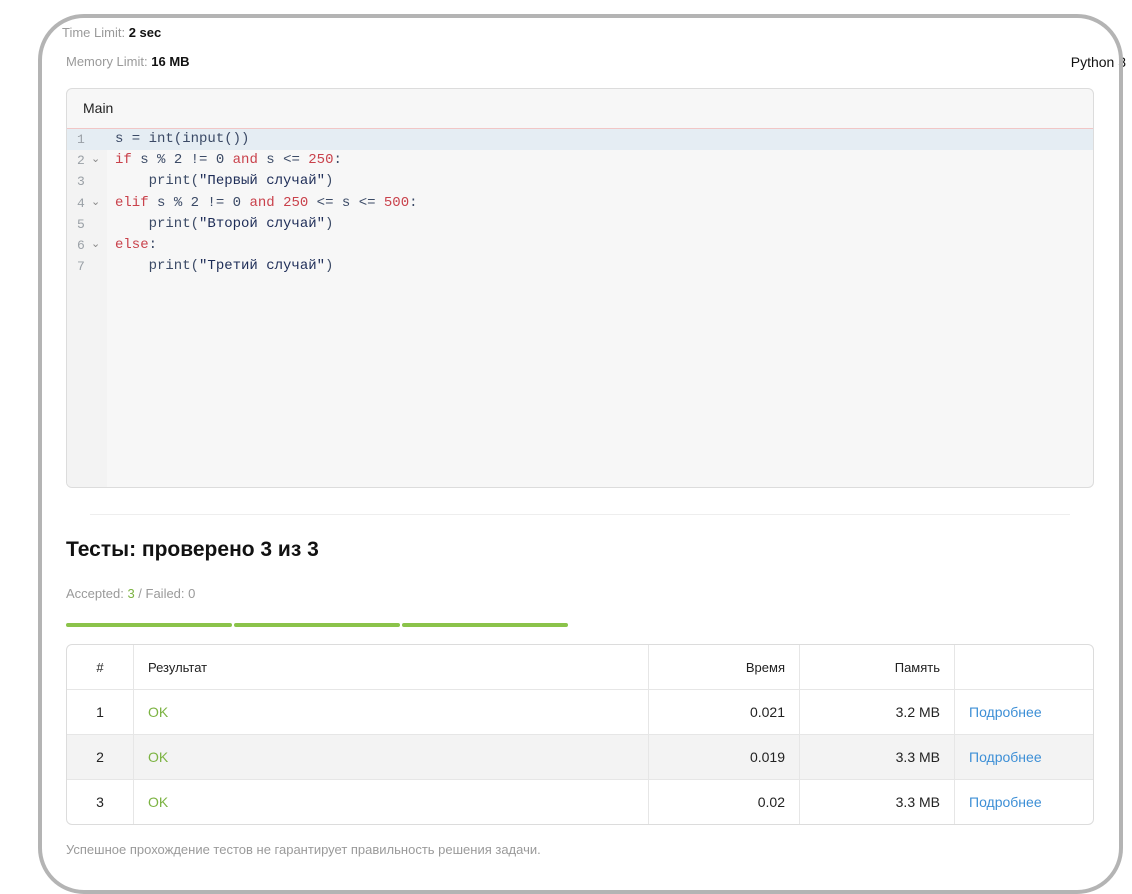 This screenshot has width=1132, height=894. I want to click on code-token: "Третий случай", so click(262, 266).